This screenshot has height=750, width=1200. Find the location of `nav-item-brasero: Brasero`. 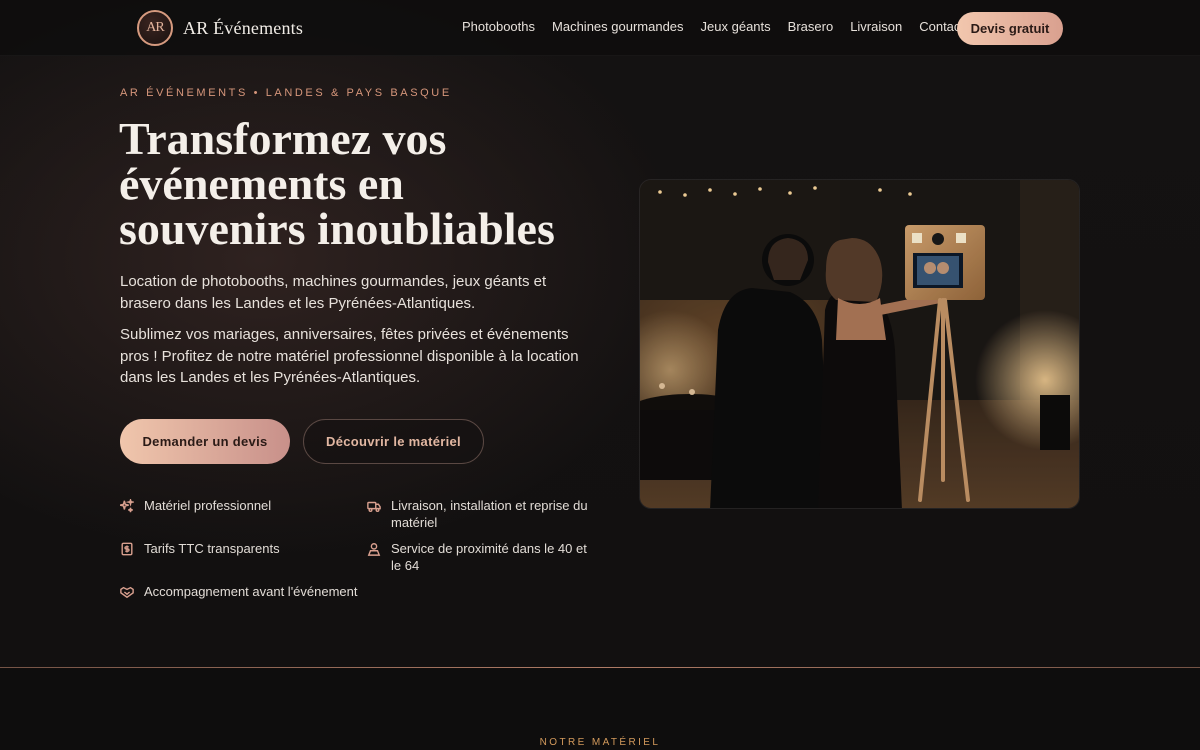

nav-item-brasero: Brasero is located at coordinates (811, 26).